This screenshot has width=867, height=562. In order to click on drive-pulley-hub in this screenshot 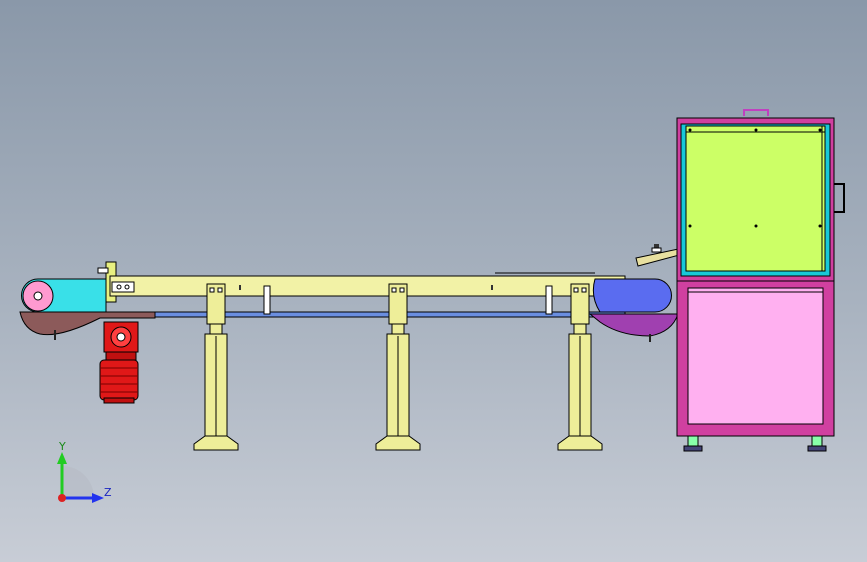, I will do `click(38, 296)`.